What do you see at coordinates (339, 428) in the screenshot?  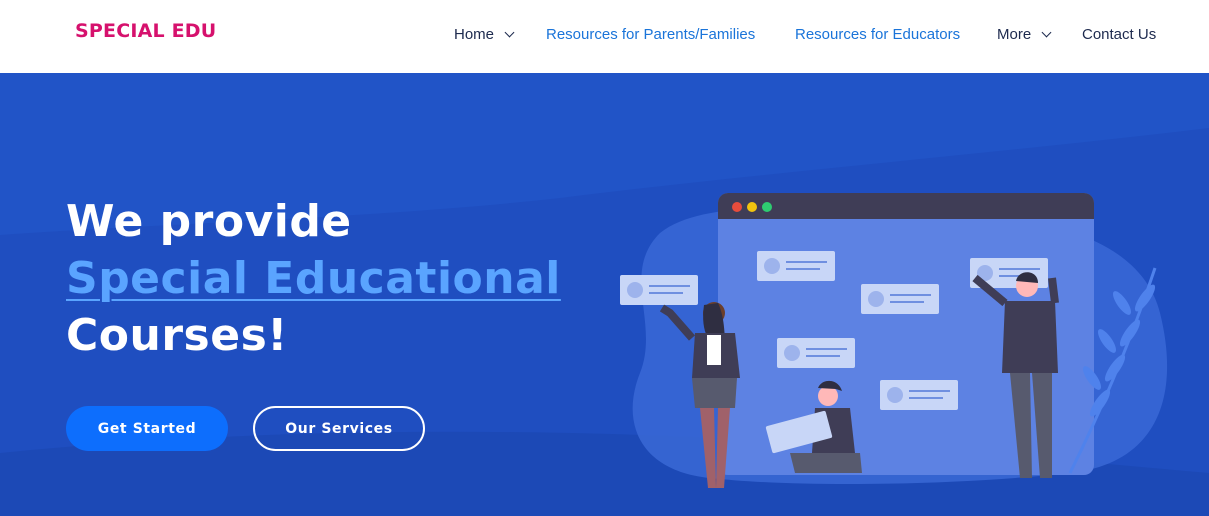 I see `our-services-button: Our Services` at bounding box center [339, 428].